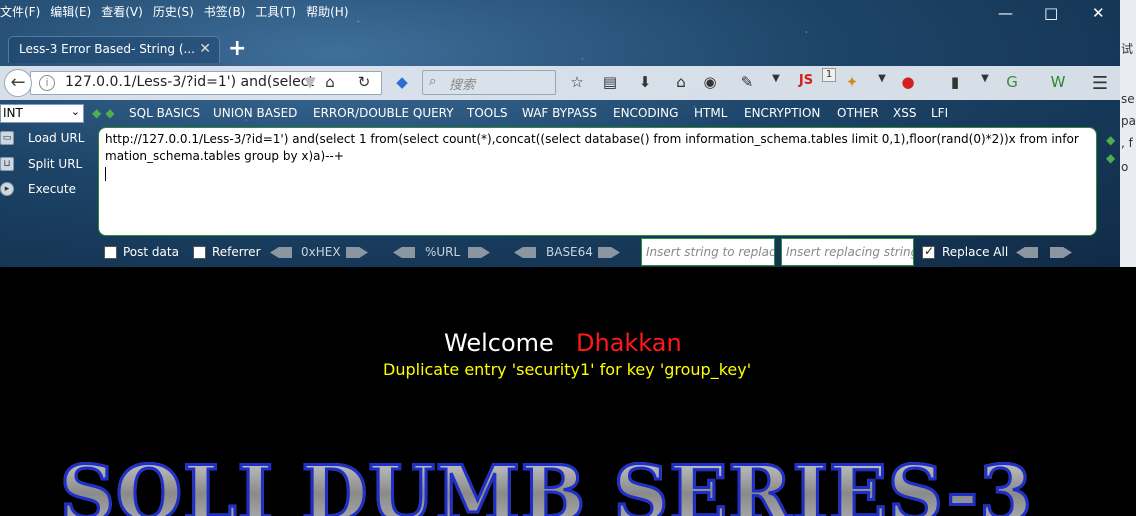  Describe the element at coordinates (577, 83) in the screenshot. I see `bookmark-star-icon: ☆` at that location.